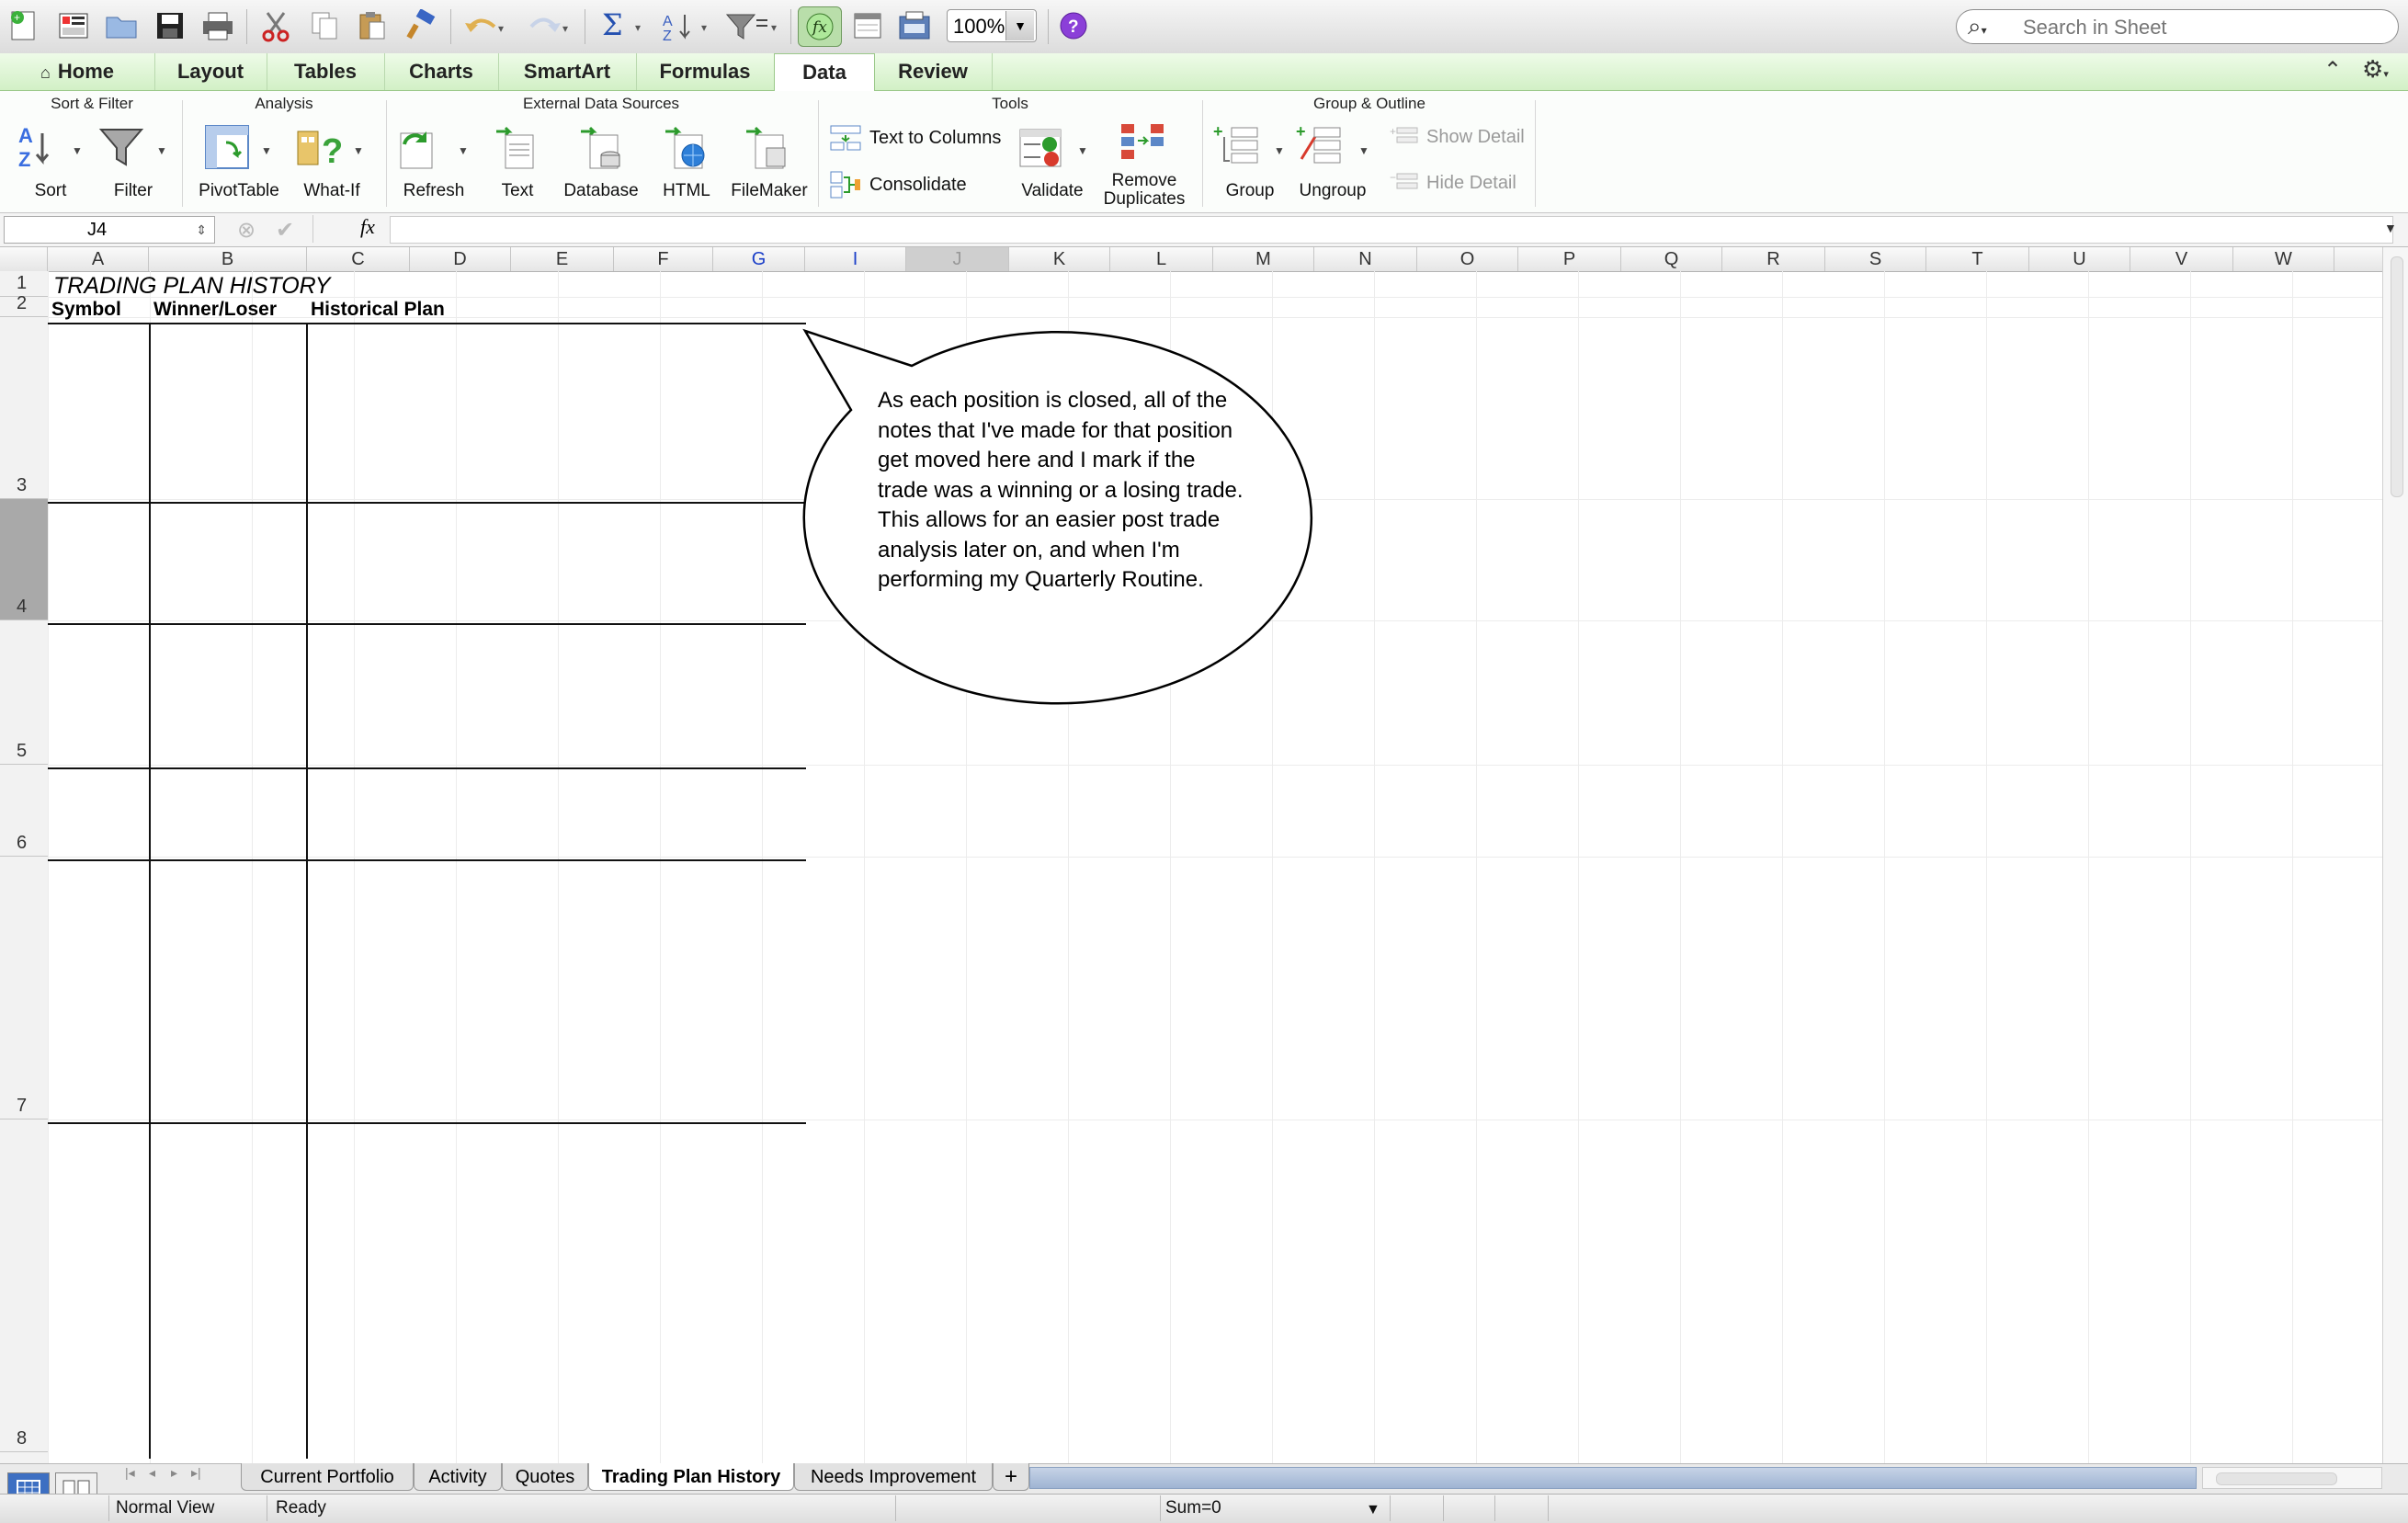 The image size is (2408, 1523). I want to click on sum-dropdown-icon: ▼, so click(1373, 1510).